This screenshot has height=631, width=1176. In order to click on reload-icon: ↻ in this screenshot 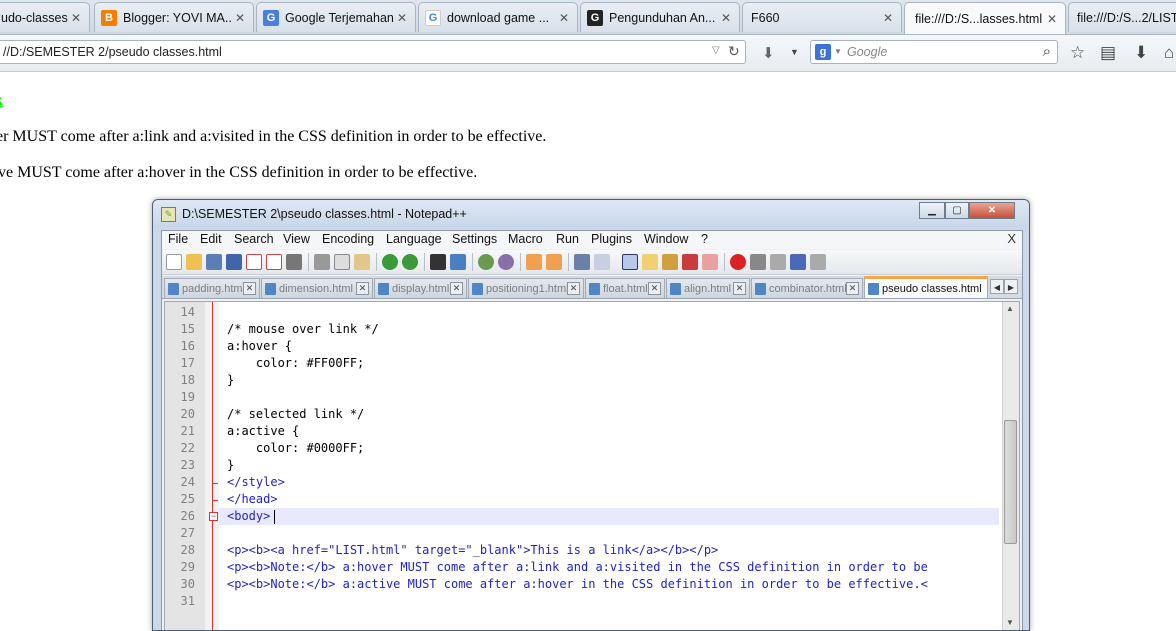, I will do `click(734, 51)`.